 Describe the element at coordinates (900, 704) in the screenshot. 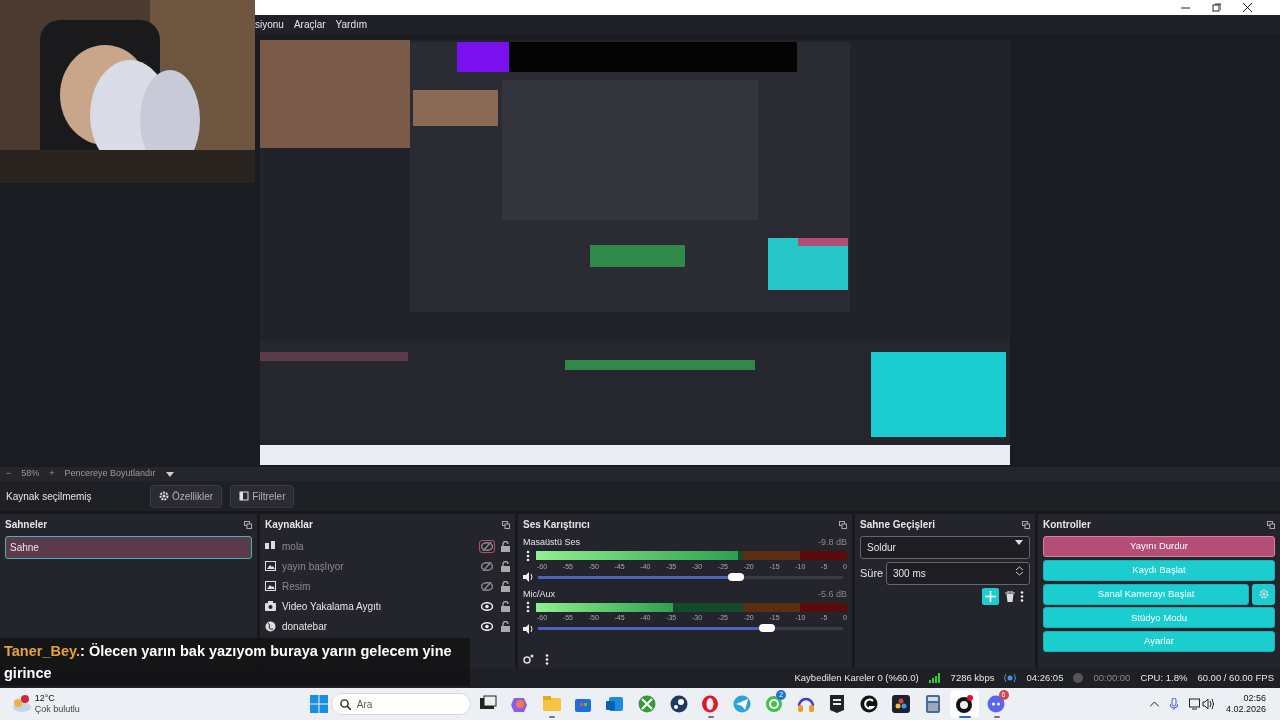

I see `color-dots-icon` at that location.